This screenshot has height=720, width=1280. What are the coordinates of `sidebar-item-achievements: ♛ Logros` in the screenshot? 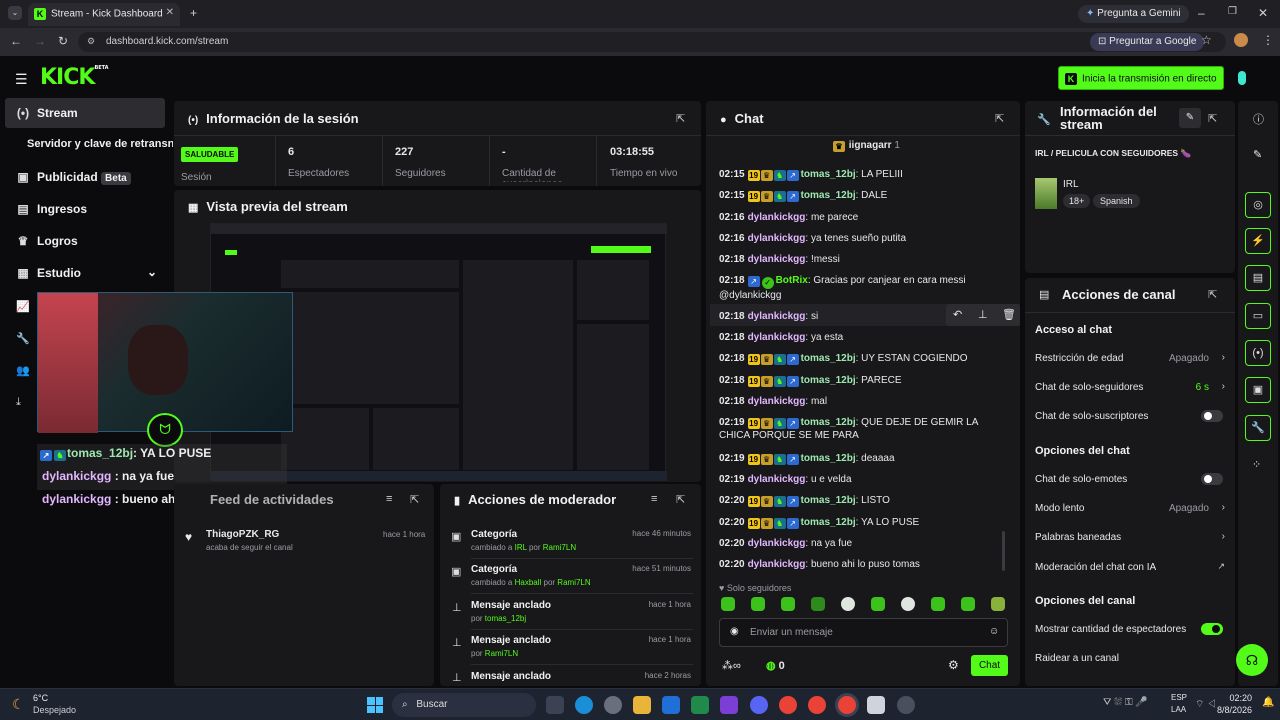 It's located at (85, 241).